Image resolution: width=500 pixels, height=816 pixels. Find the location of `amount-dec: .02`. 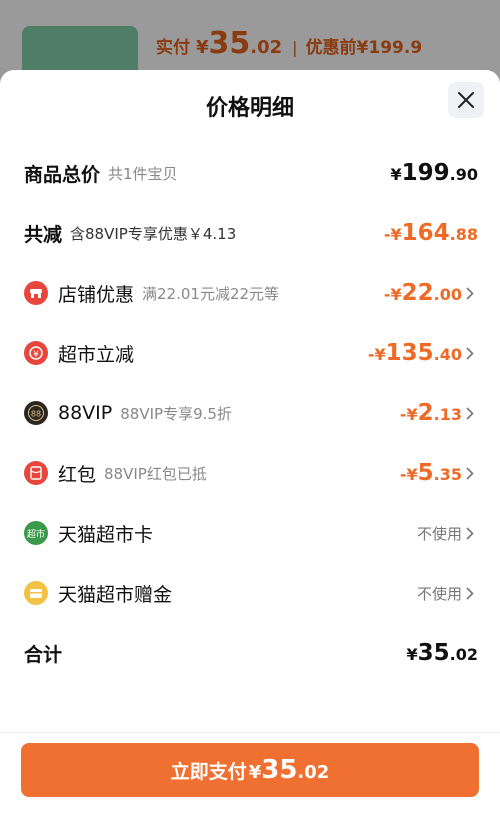

amount-dec: .02 is located at coordinates (463, 654).